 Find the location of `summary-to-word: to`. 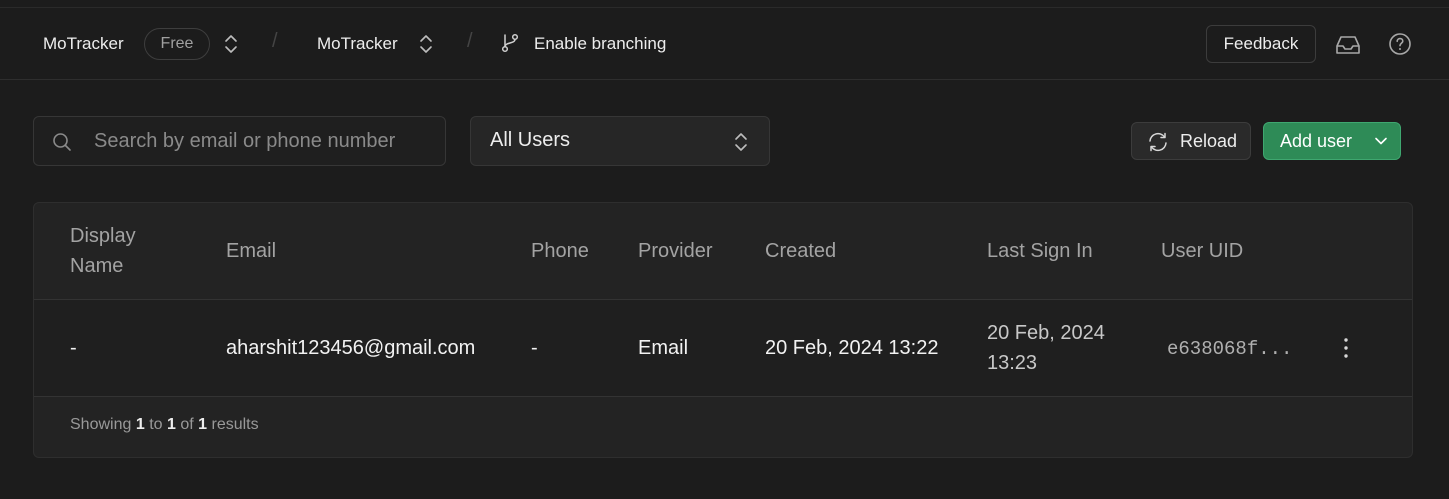

summary-to-word: to is located at coordinates (156, 424).